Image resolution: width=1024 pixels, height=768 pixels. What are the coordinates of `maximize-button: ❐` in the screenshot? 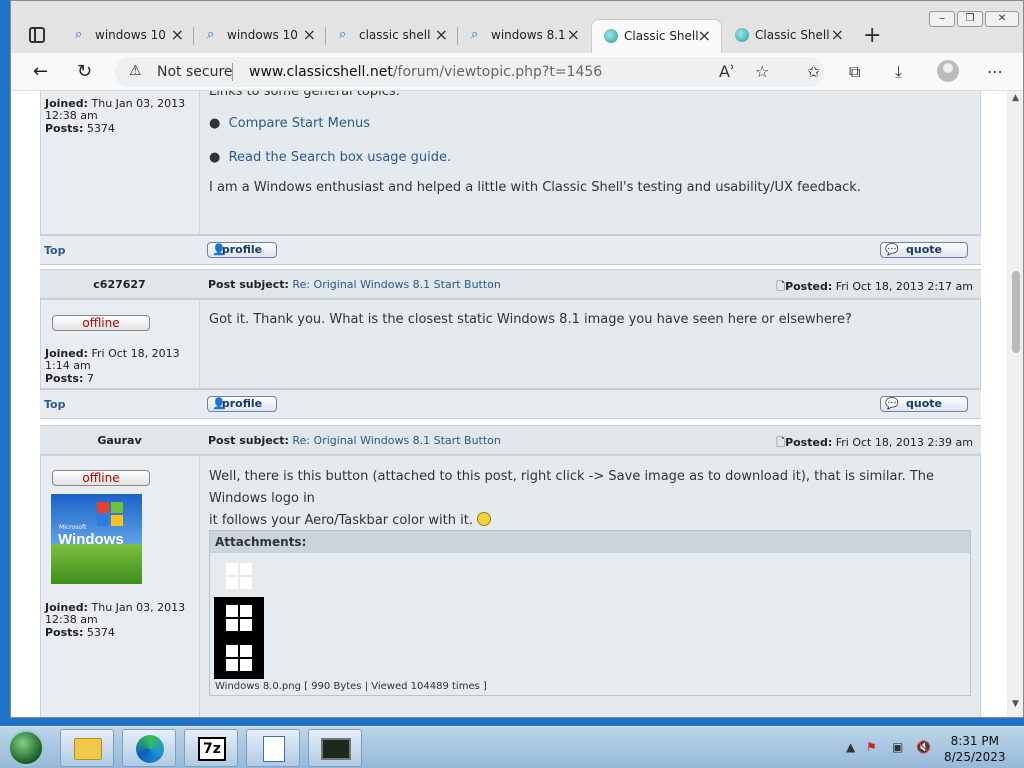 It's located at (970, 19).